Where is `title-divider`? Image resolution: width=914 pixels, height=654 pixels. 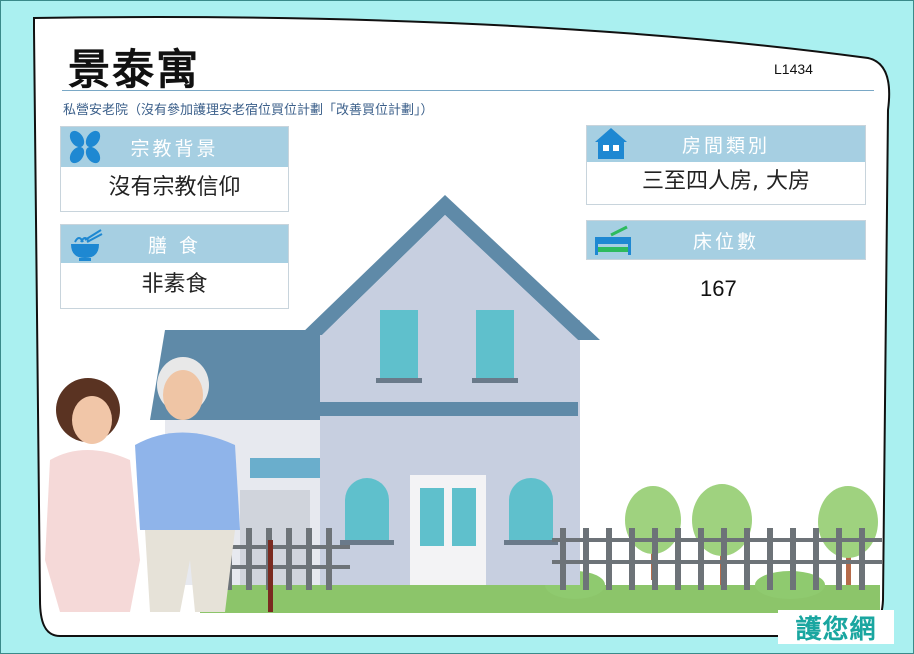
title-divider is located at coordinates (468, 90).